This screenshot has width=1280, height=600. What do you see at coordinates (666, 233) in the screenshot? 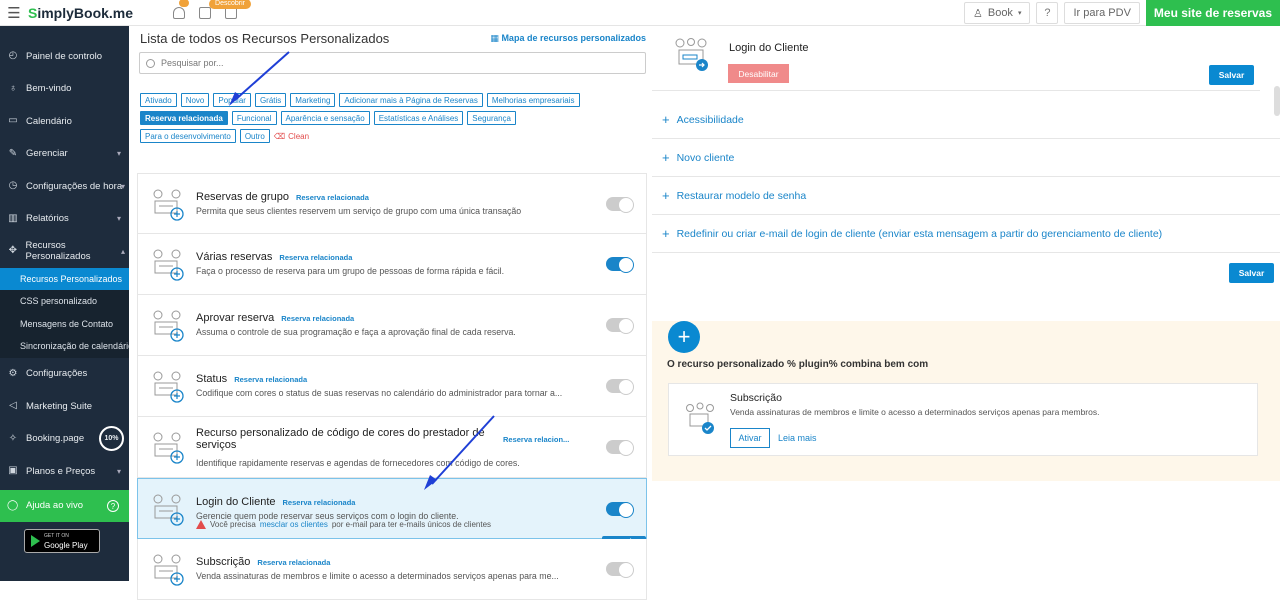
I see `plus-icon: +` at bounding box center [666, 233].